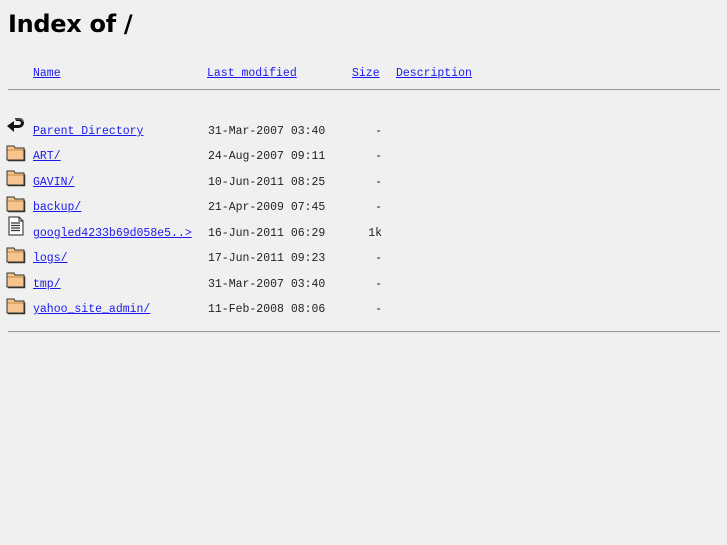 The height and width of the screenshot is (545, 727). I want to click on text-file-icon, so click(16, 226).